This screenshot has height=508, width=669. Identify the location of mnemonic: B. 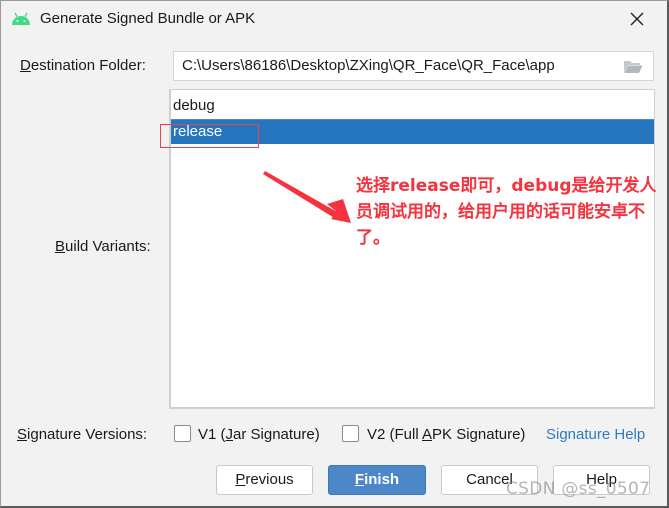
(60, 246).